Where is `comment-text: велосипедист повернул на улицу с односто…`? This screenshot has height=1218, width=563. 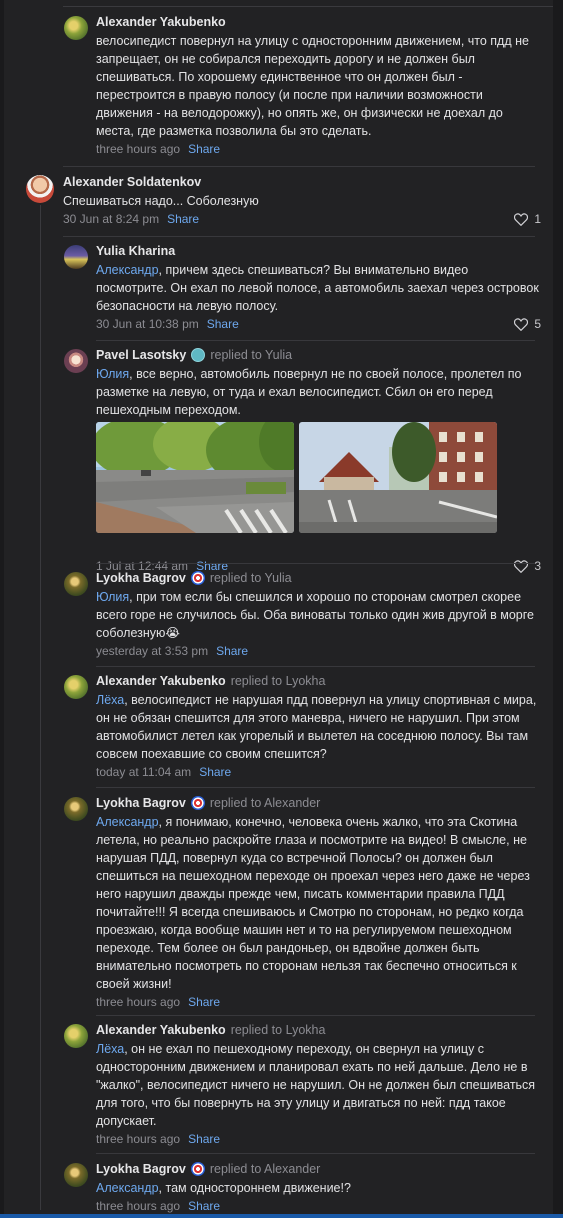
comment-text: велосипедист повернул на улицу с односто… is located at coordinates (312, 86).